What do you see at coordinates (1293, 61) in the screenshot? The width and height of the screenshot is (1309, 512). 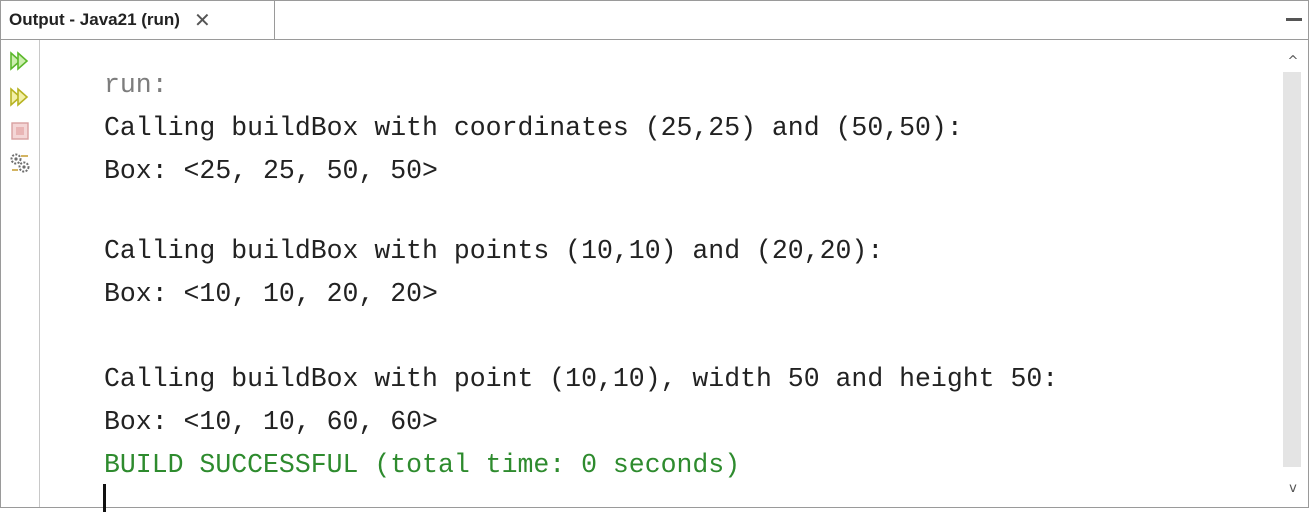 I see `scroll-up-icon: ^` at bounding box center [1293, 61].